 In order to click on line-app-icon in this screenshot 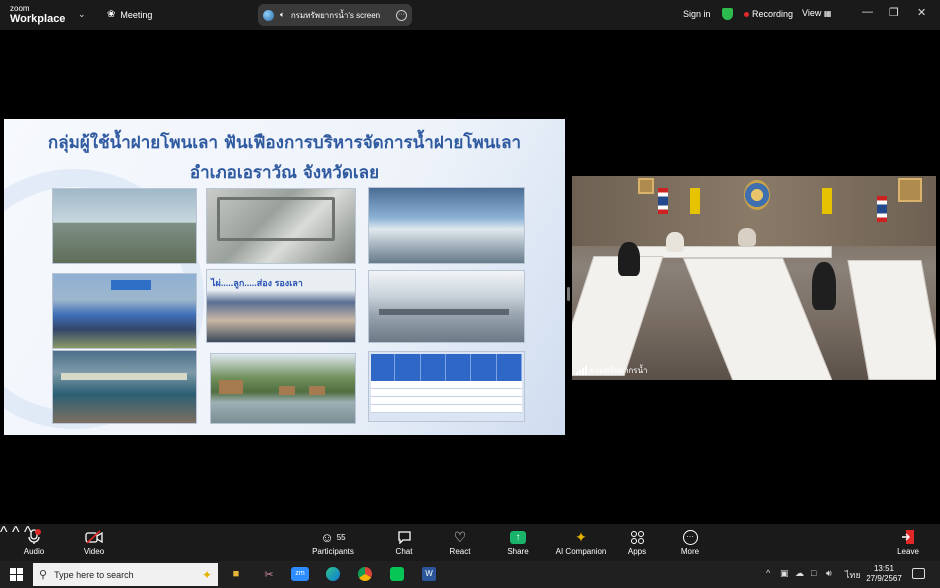, I will do `click(397, 574)`.